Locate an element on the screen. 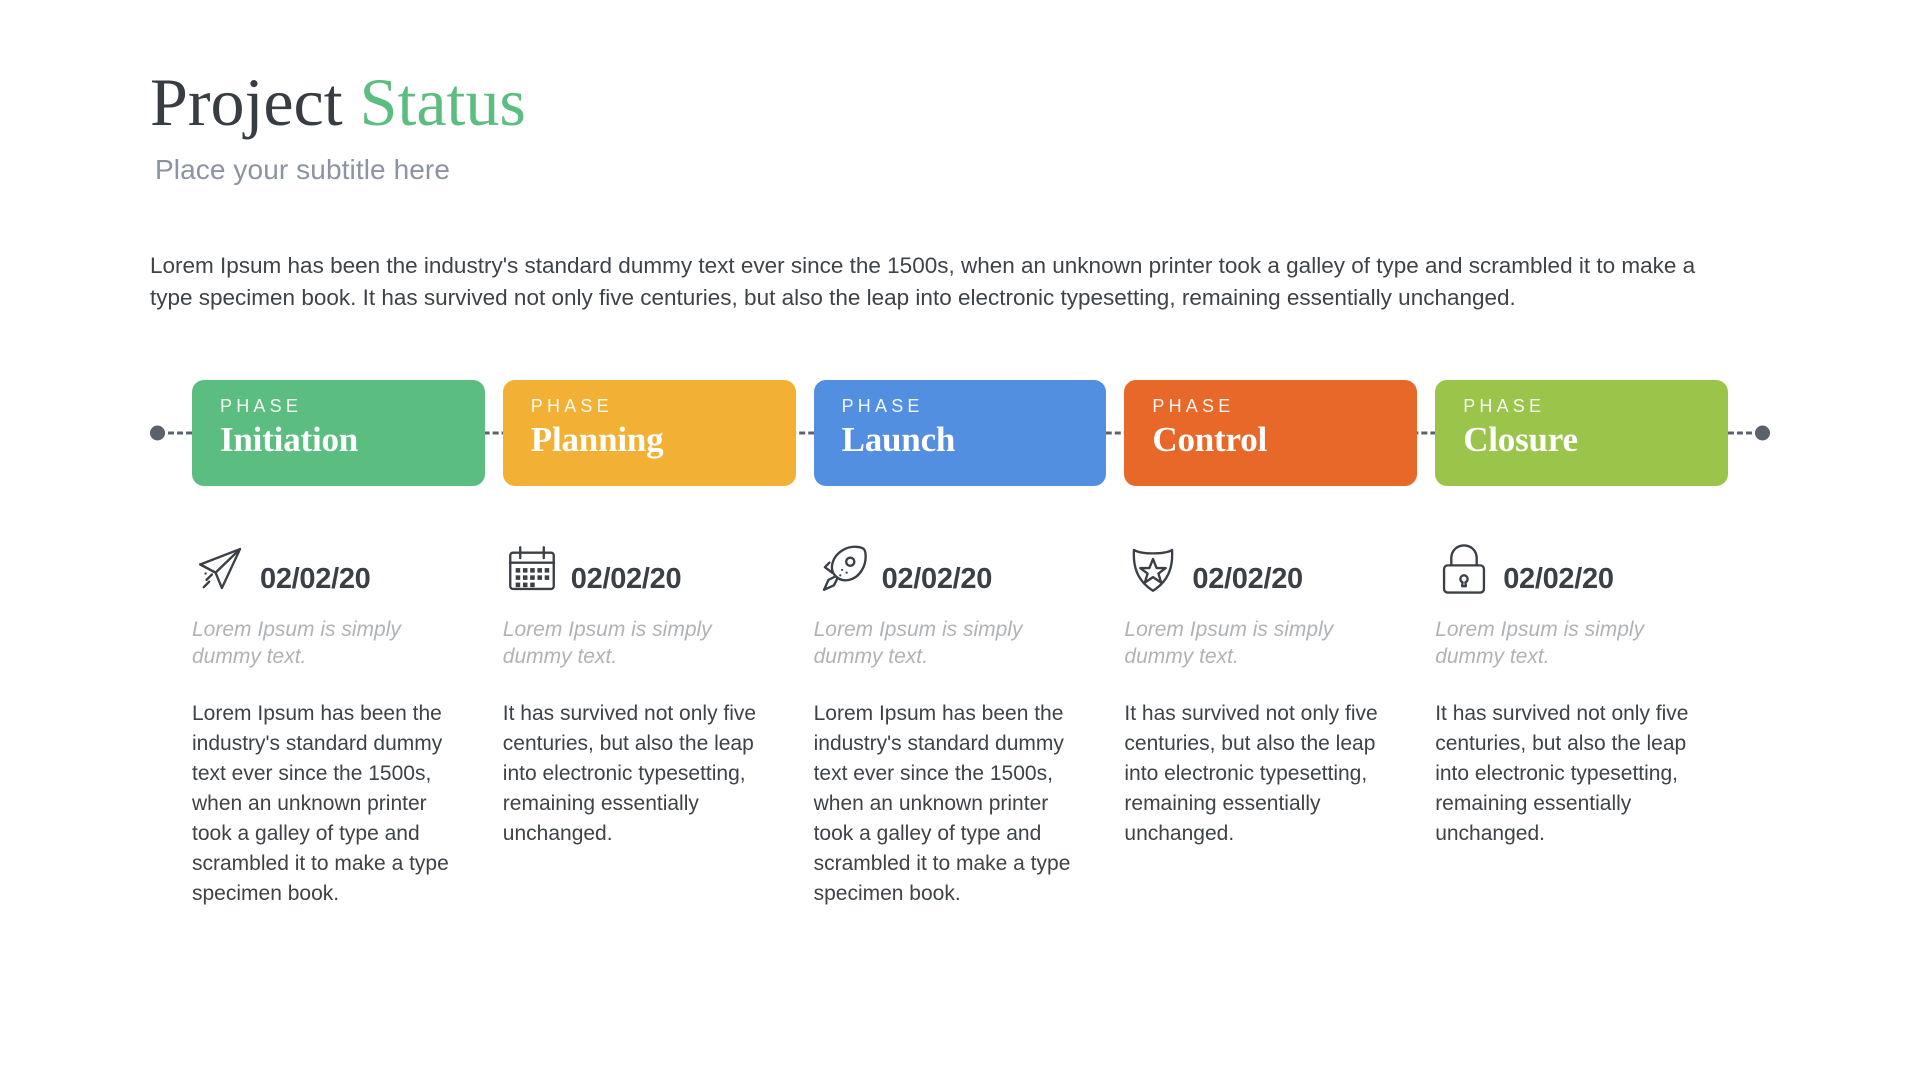  page-subtitle: Place your subtitle here is located at coordinates (303, 169).